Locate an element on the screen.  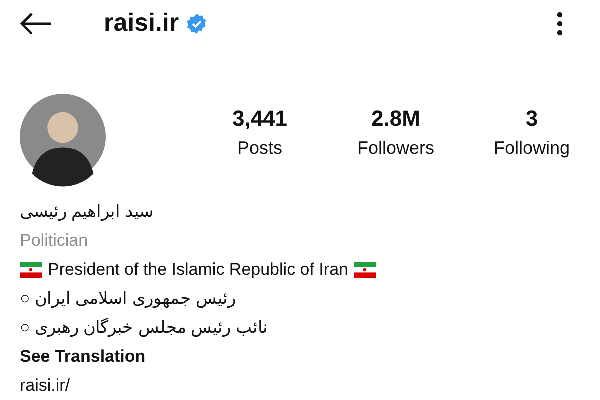
bio-line: نائب رئیس مجلس خبرگان رهبری ○ is located at coordinates (144, 328).